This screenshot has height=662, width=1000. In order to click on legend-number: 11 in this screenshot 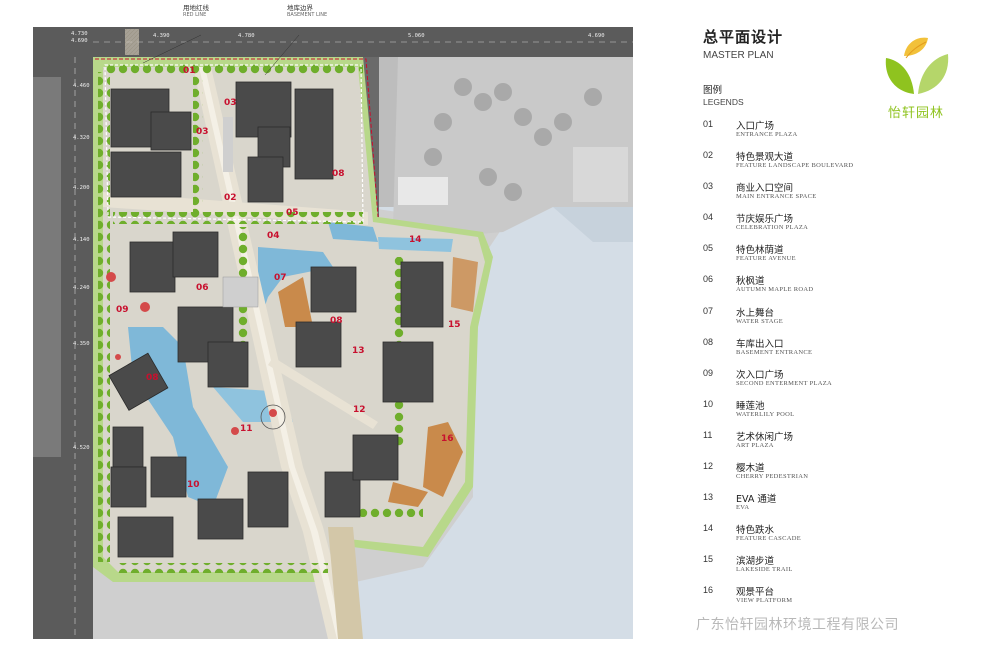, I will do `click(707, 435)`.